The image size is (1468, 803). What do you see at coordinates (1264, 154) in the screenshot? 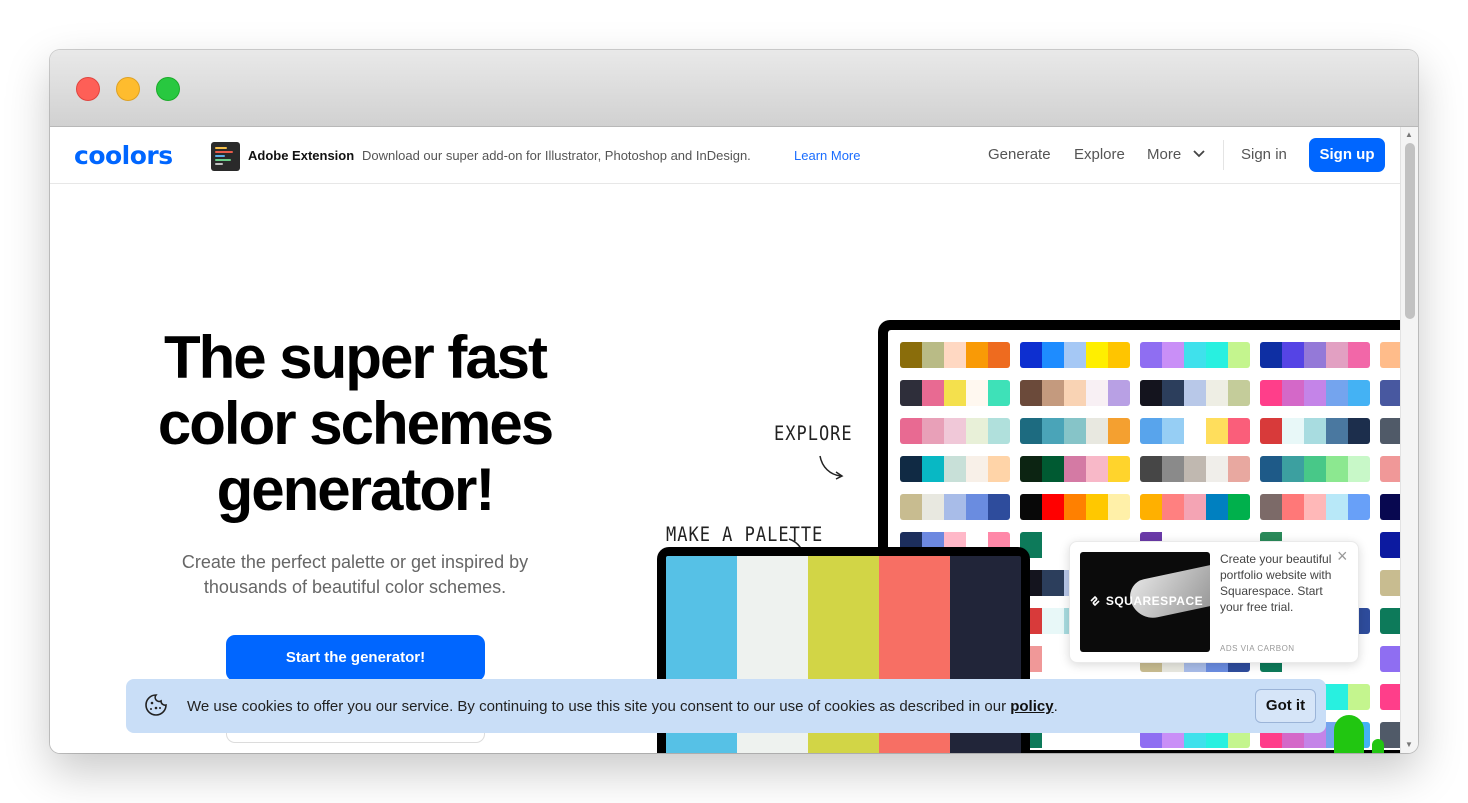
I see `sign-in-link: Sign in` at bounding box center [1264, 154].